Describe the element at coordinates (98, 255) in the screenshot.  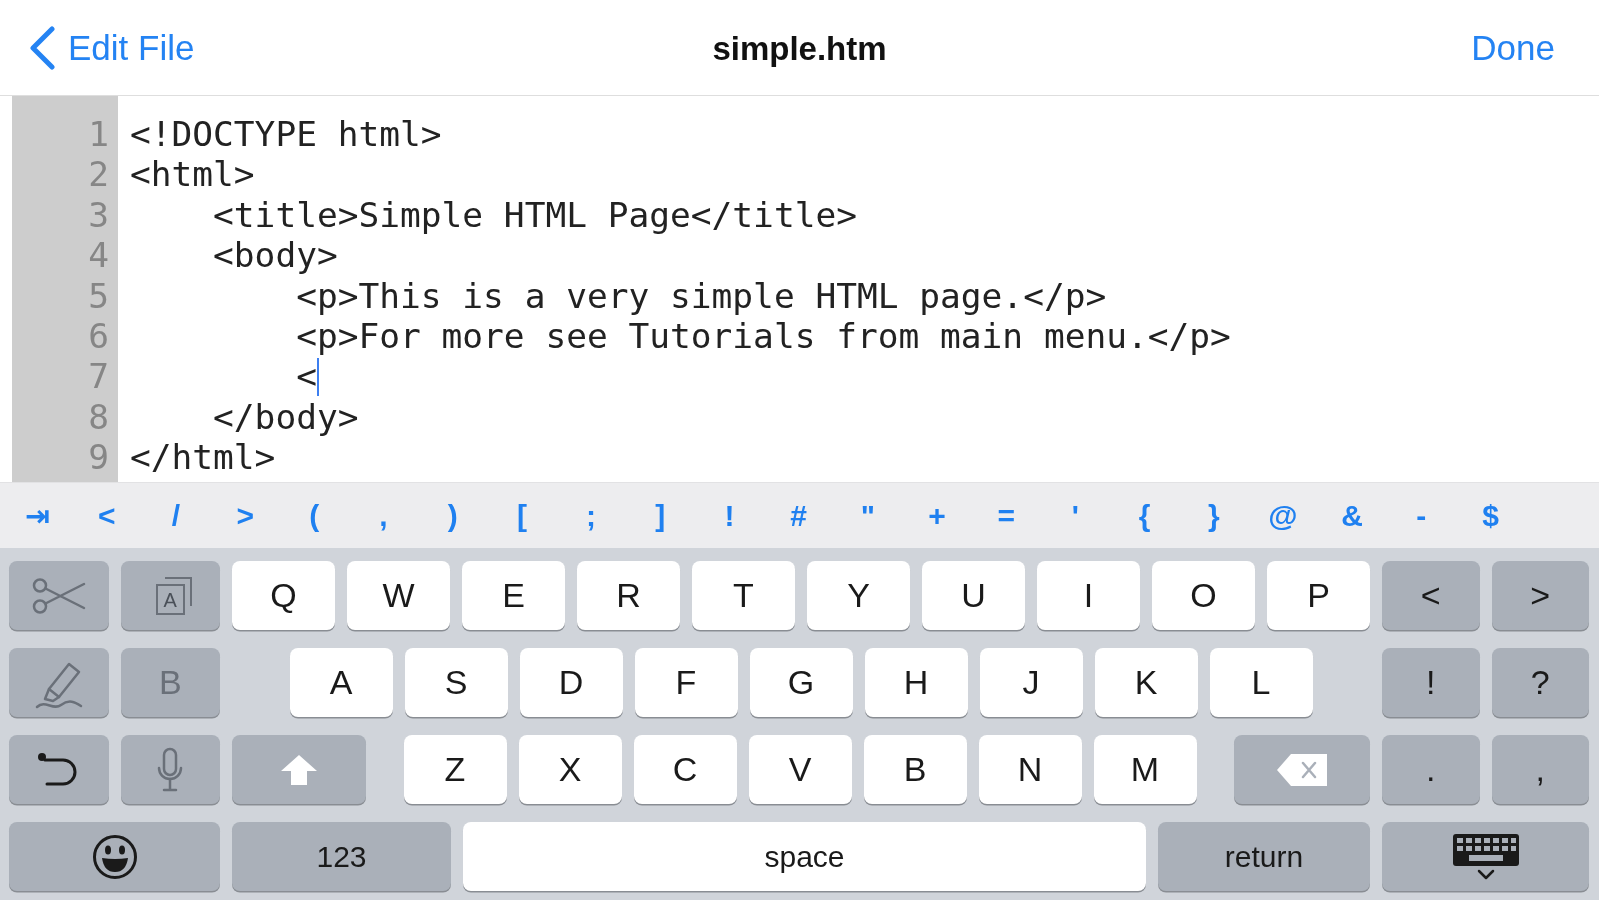
I see `line-number: 4` at that location.